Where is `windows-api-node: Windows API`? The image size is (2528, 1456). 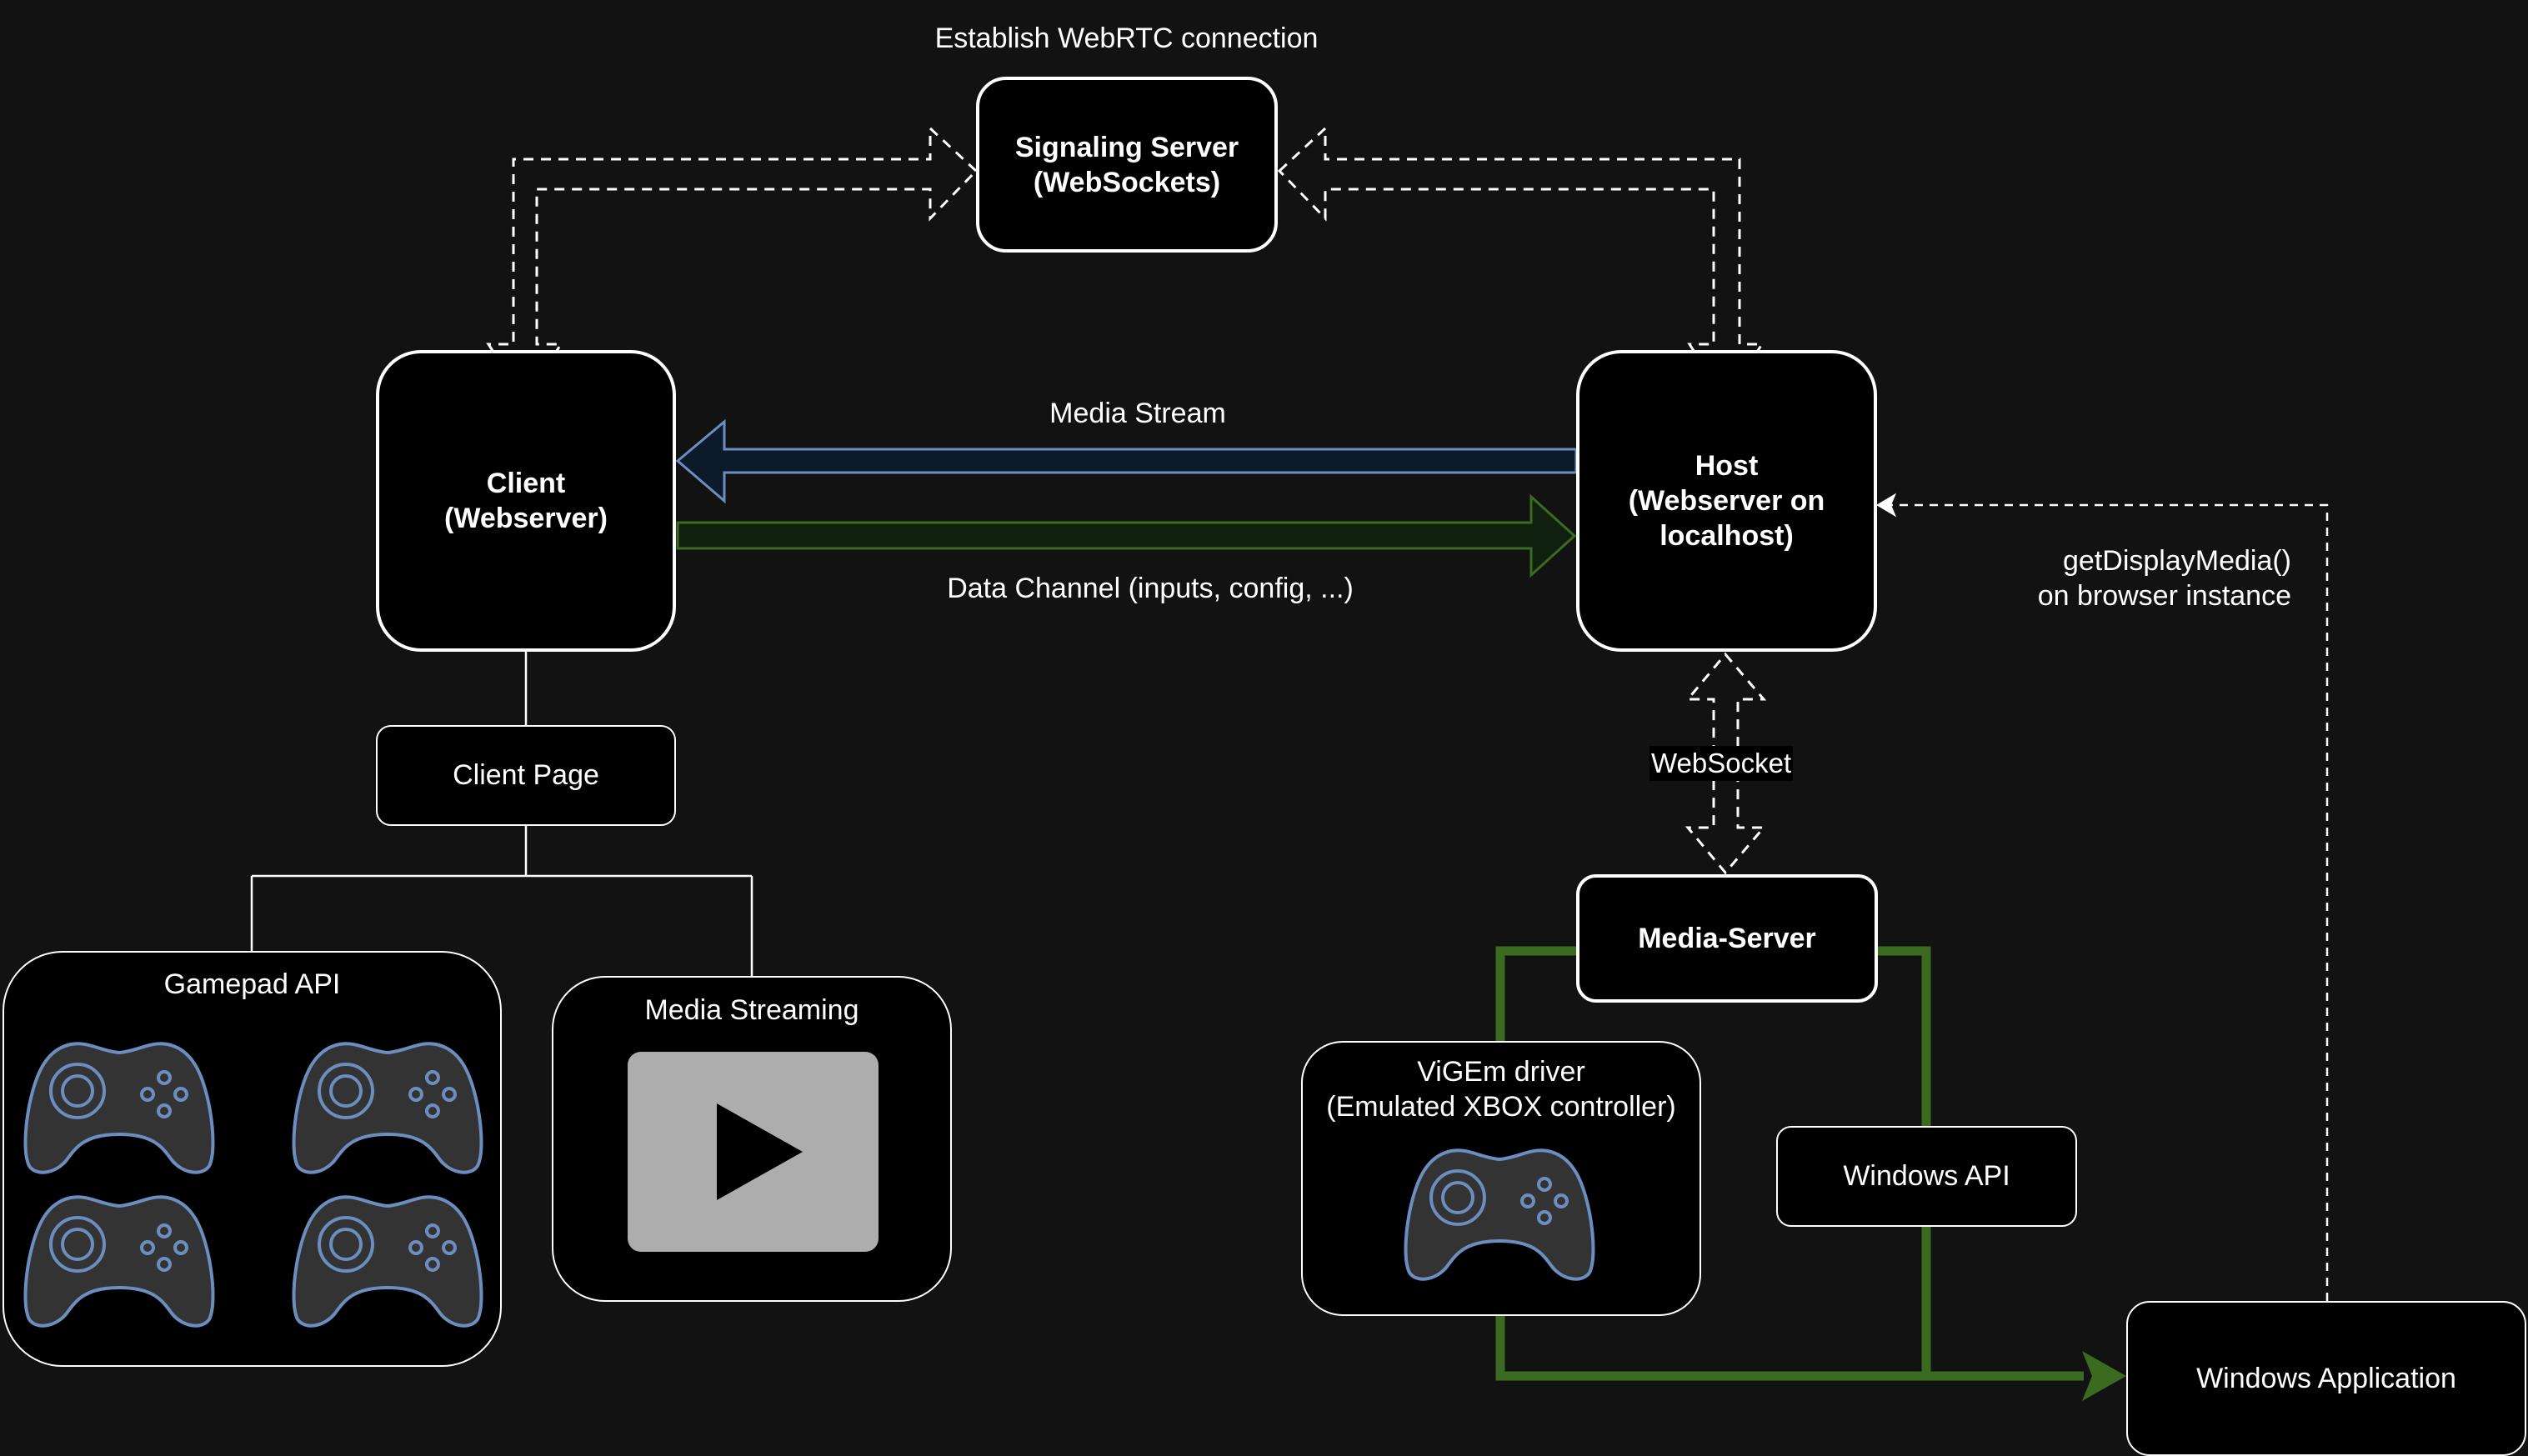 windows-api-node: Windows API is located at coordinates (1926, 1176).